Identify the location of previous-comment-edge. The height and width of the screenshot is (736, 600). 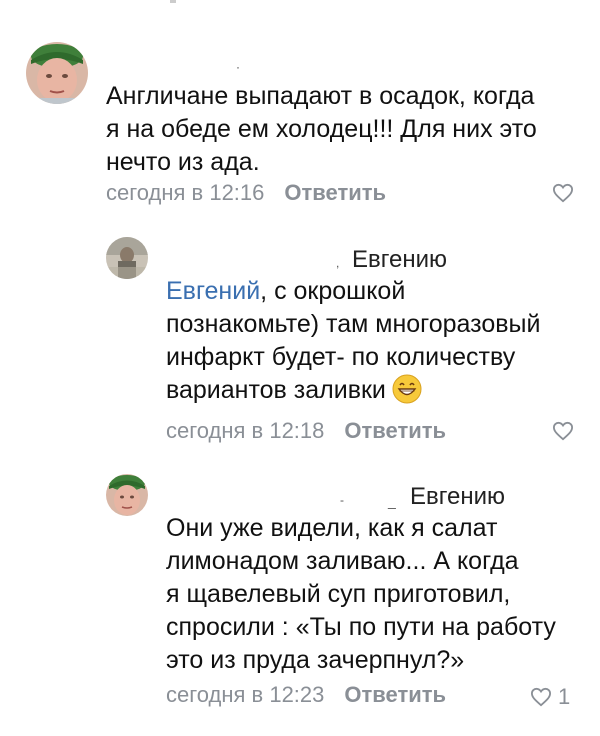
(173, 1).